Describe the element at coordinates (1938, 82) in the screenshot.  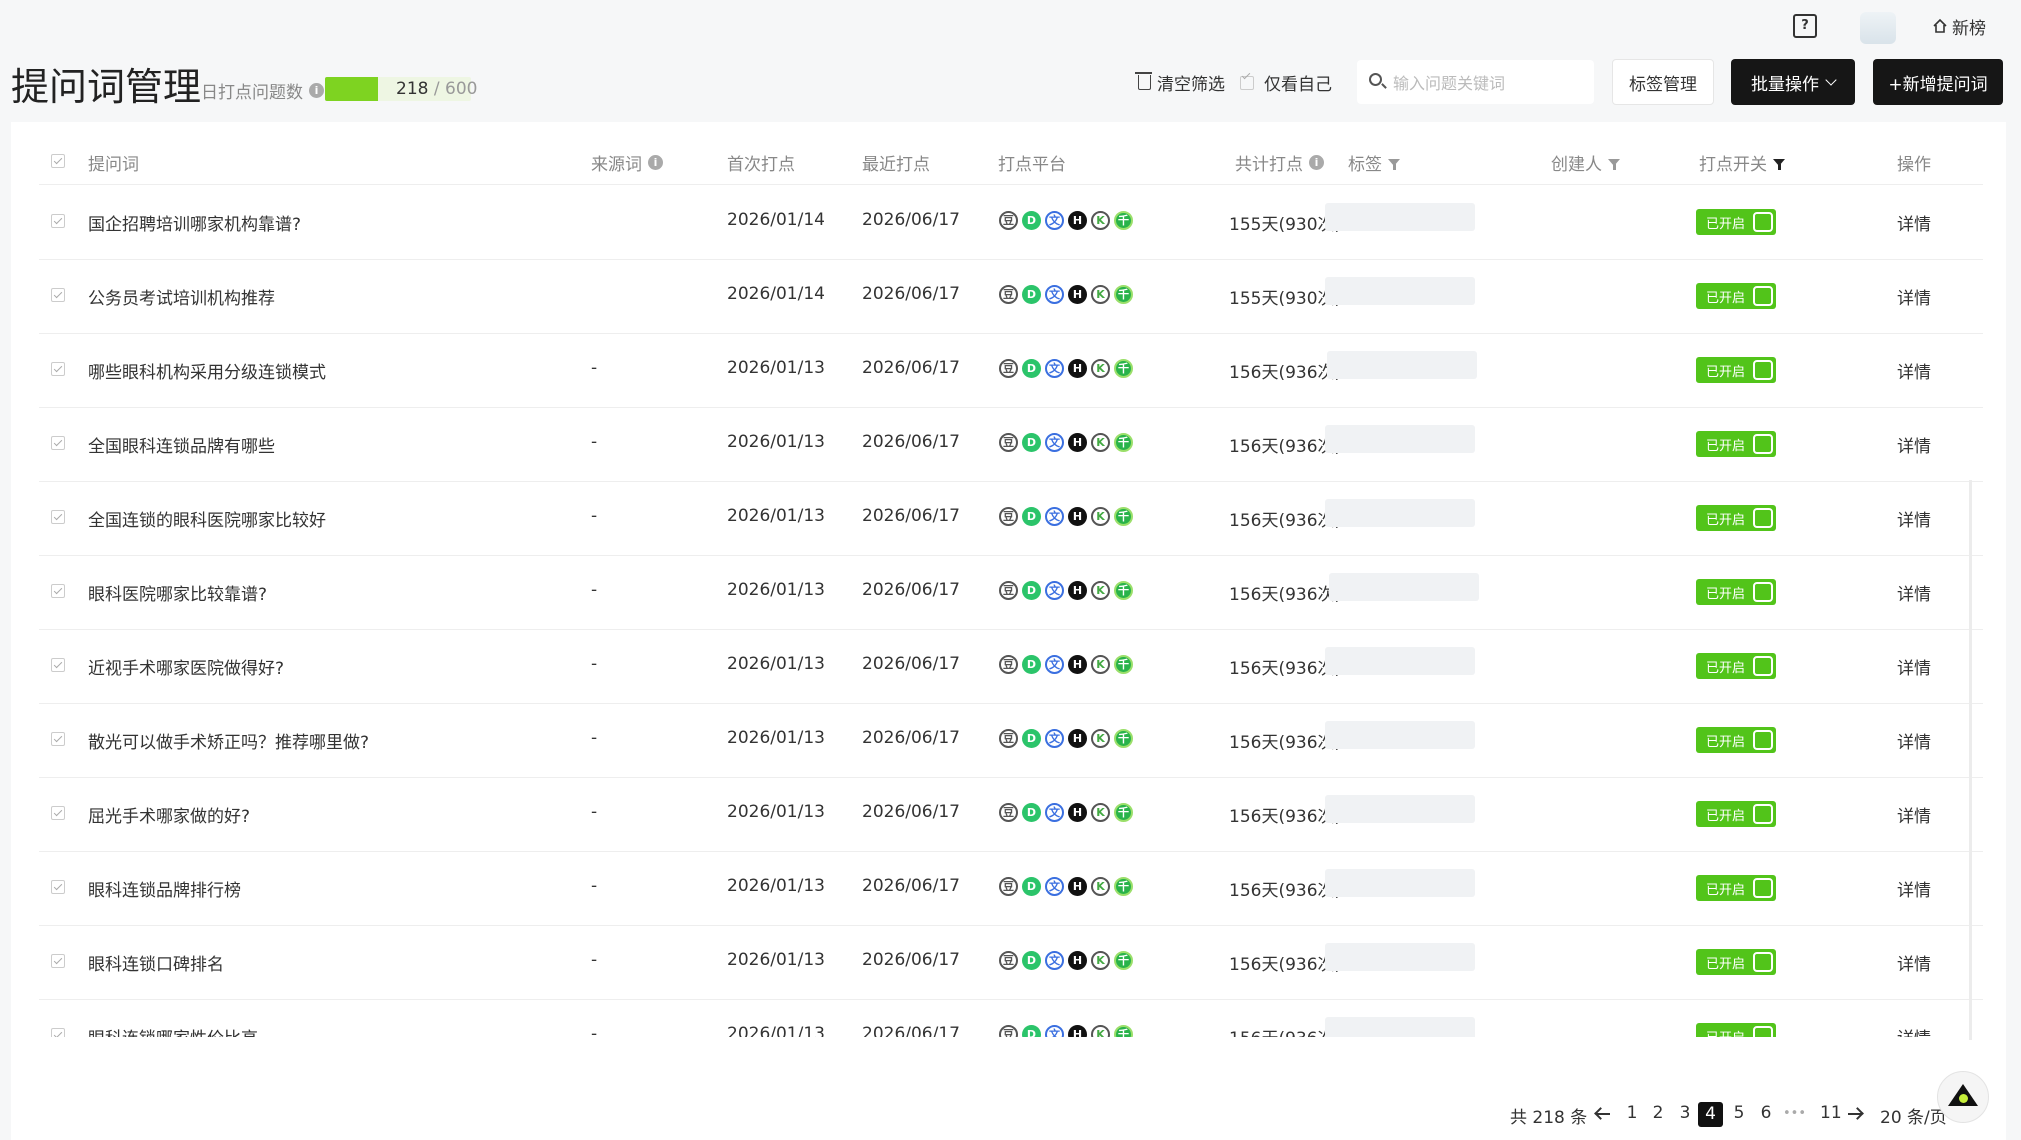
I see `add-question-button: +新增提问词` at that location.